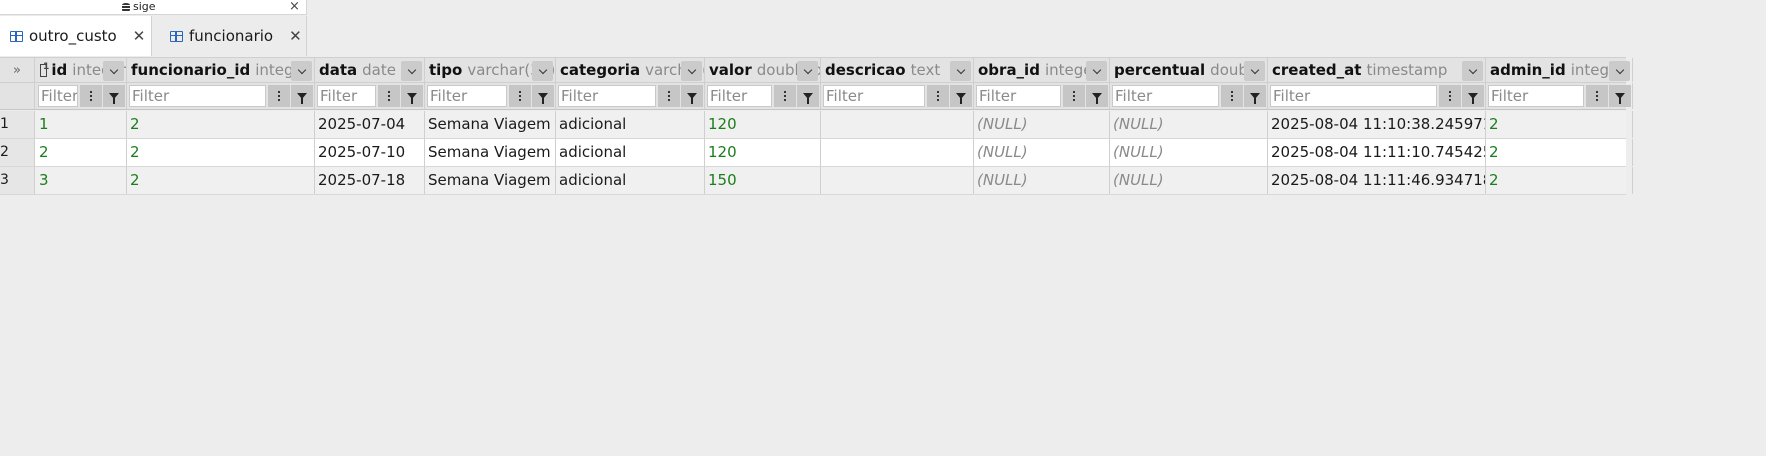 The width and height of the screenshot is (1766, 456). Describe the element at coordinates (221, 70) in the screenshot. I see `column-header-funcionario_id: funcionario_id integer` at that location.